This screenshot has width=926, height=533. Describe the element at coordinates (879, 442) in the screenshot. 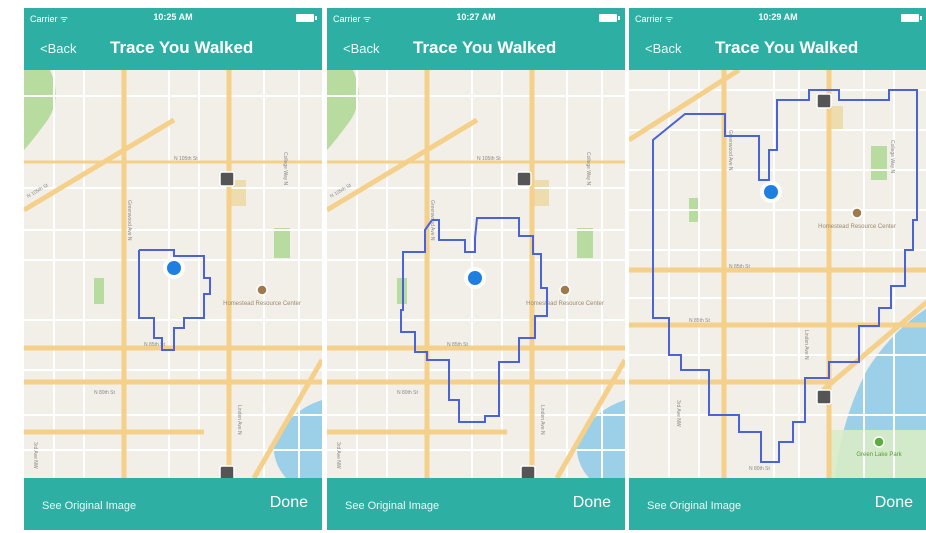

I see `park-marker-icon` at that location.